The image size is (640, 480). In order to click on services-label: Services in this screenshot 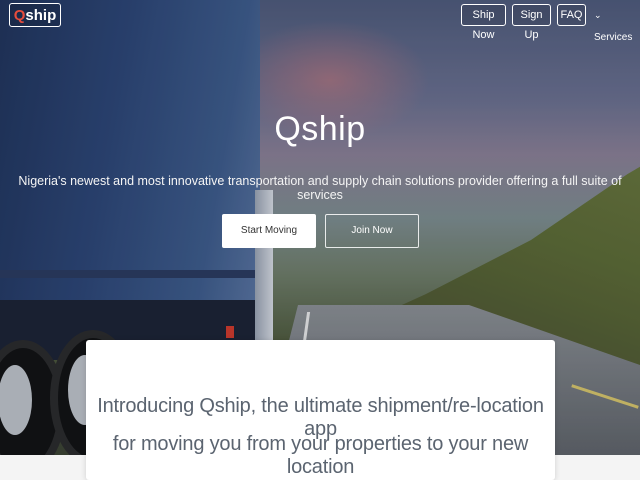, I will do `click(613, 37)`.